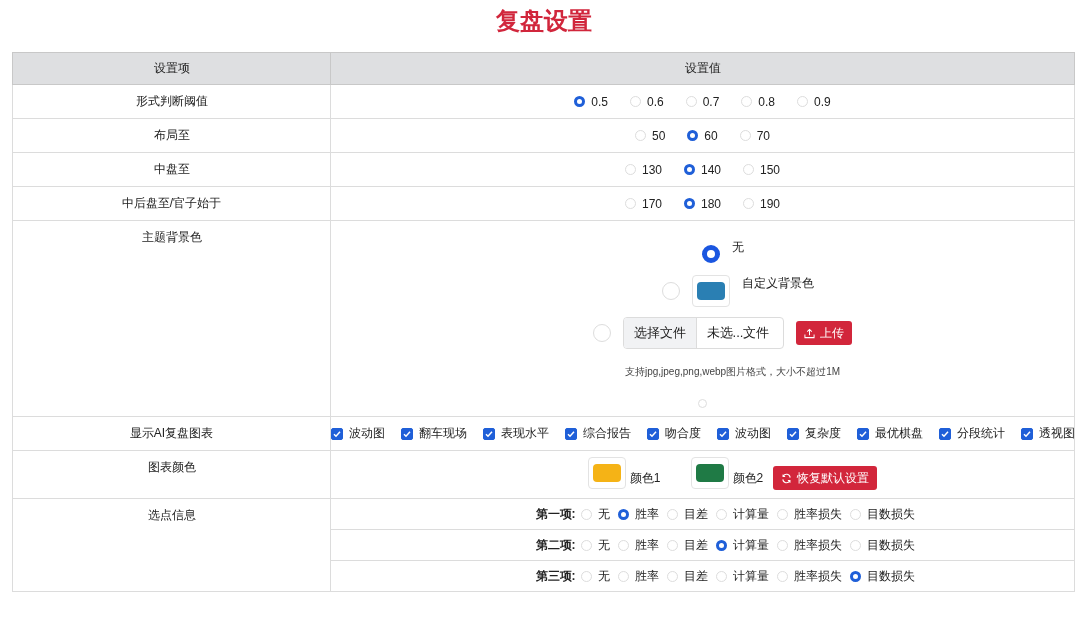 The width and height of the screenshot is (1080, 627). Describe the element at coordinates (825, 478) in the screenshot. I see `reset-button: 恢复默认设置` at that location.